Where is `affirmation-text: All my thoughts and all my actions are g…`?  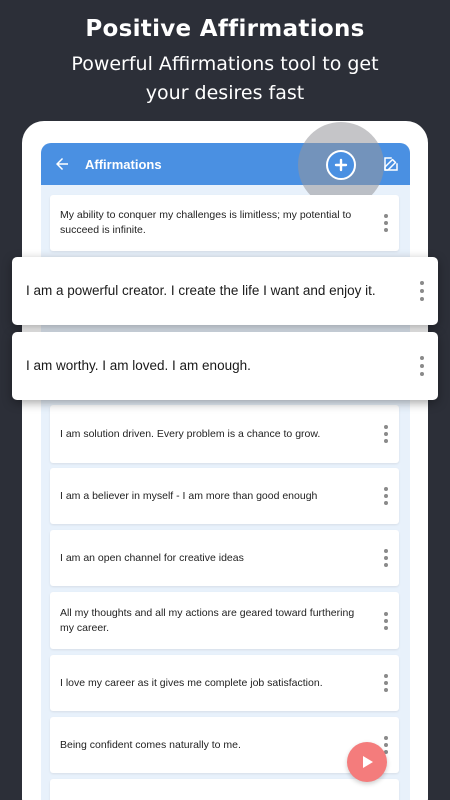 affirmation-text: All my thoughts and all my actions are g… is located at coordinates (207, 620).